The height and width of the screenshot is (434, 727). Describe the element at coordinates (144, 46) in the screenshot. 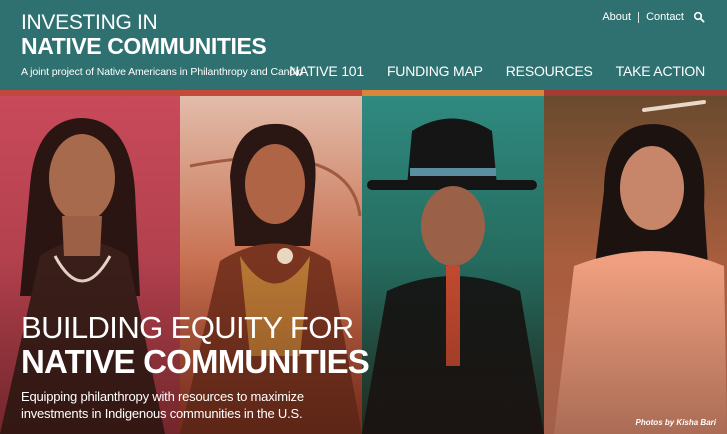

I see `logo-line2: NATIVE COMMUNITIES` at that location.